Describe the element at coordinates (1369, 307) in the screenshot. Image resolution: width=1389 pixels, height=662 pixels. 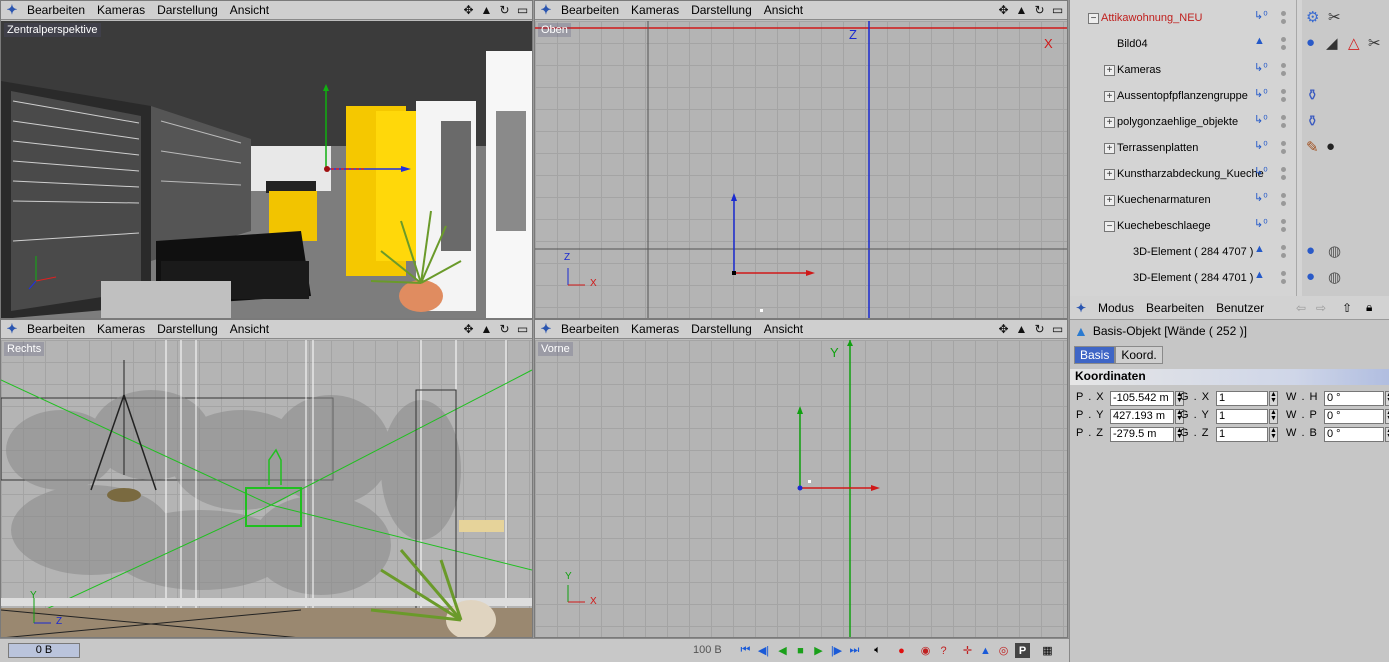
I see `lock-icon: 🔒︎` at that location.